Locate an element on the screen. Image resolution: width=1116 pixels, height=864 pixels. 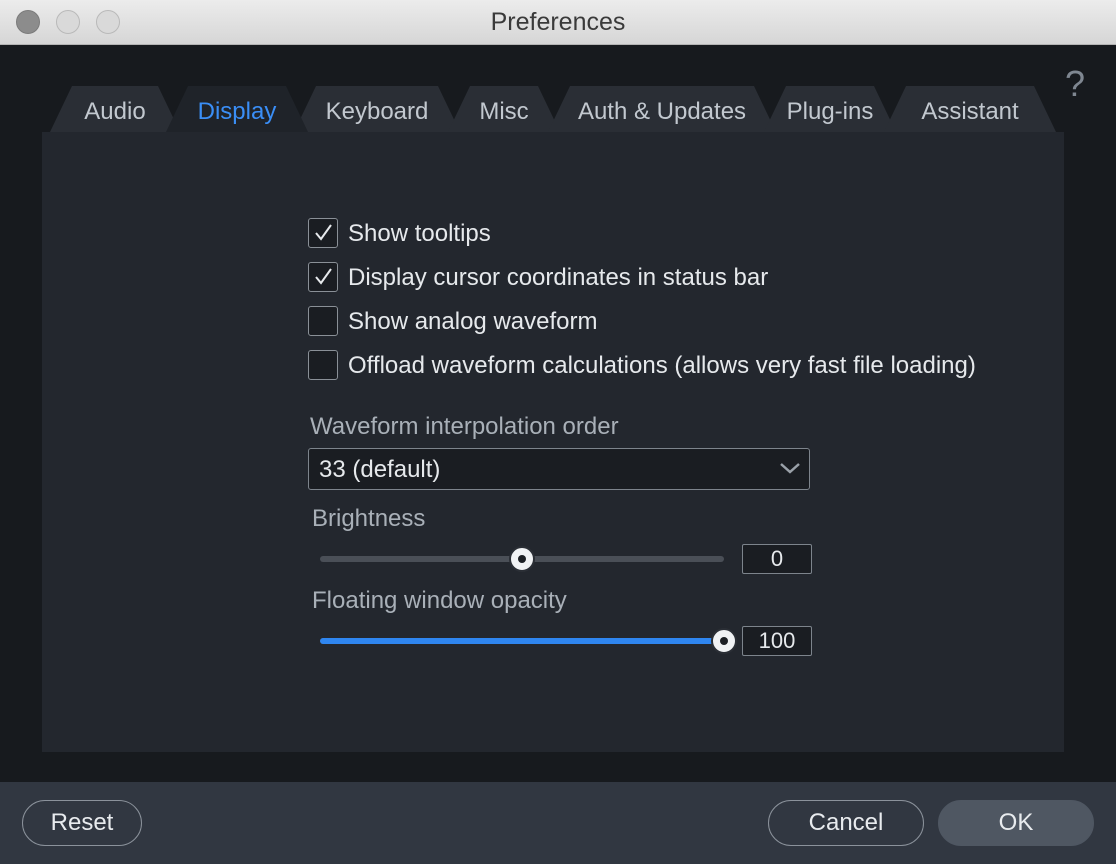
brightness-slider-fill is located at coordinates (421, 559).